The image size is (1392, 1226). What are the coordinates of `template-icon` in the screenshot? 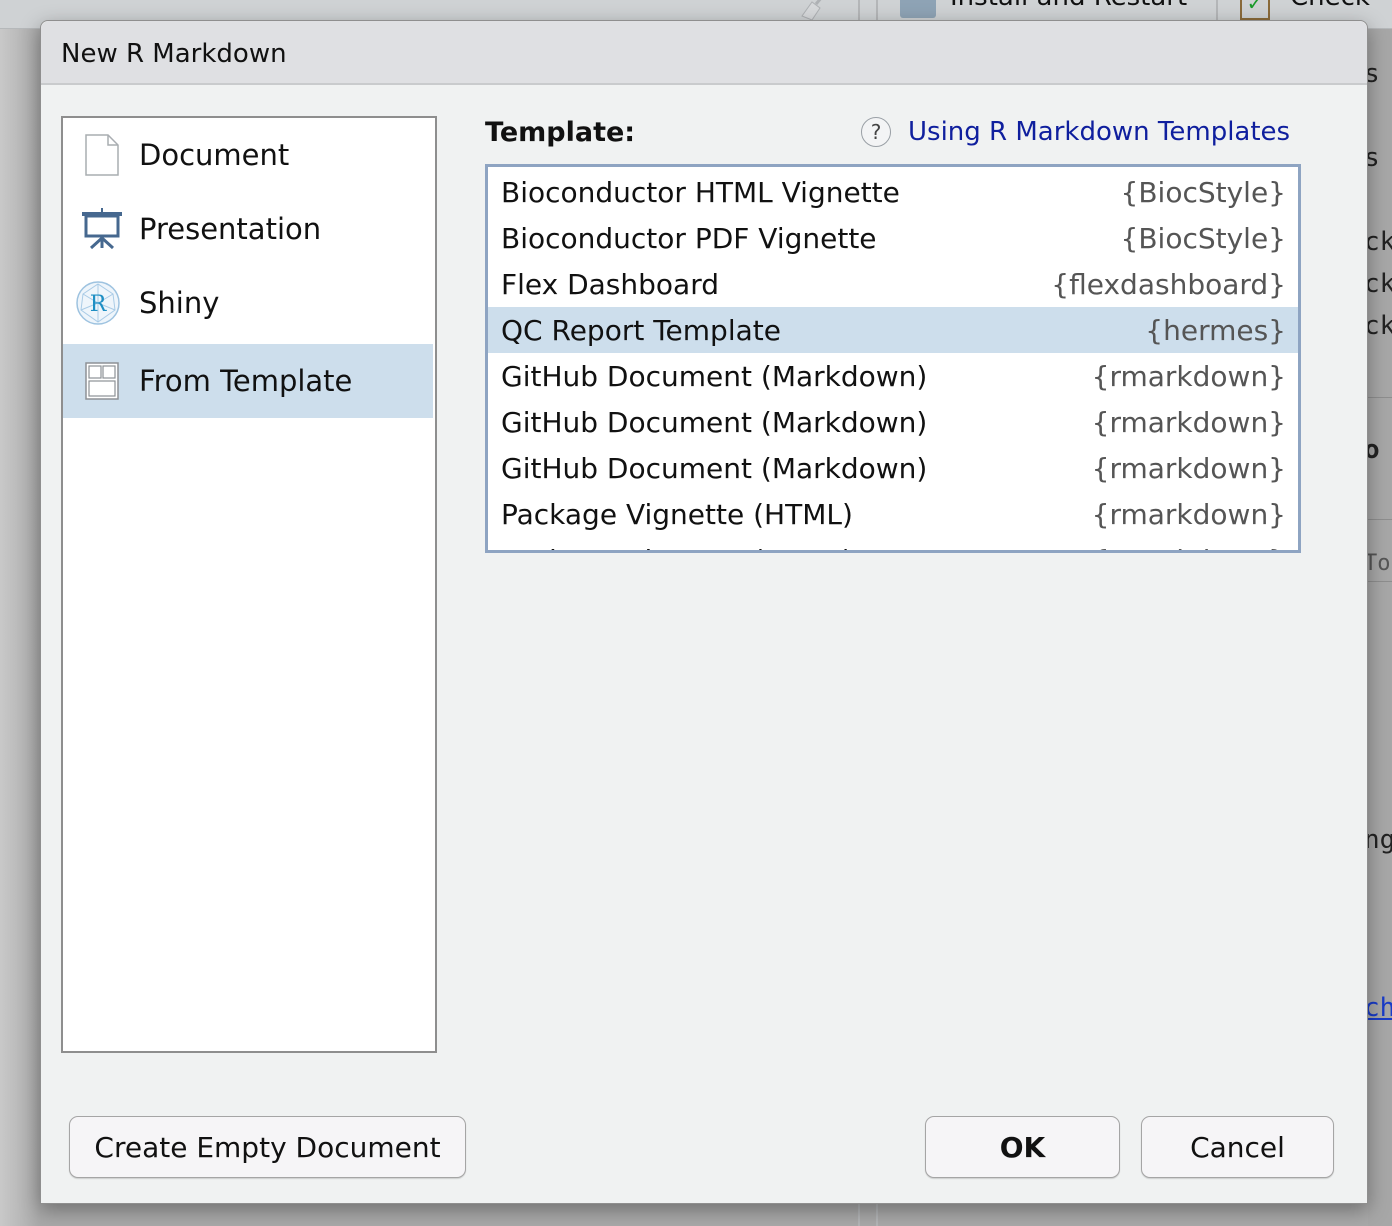 It's located at (102, 381).